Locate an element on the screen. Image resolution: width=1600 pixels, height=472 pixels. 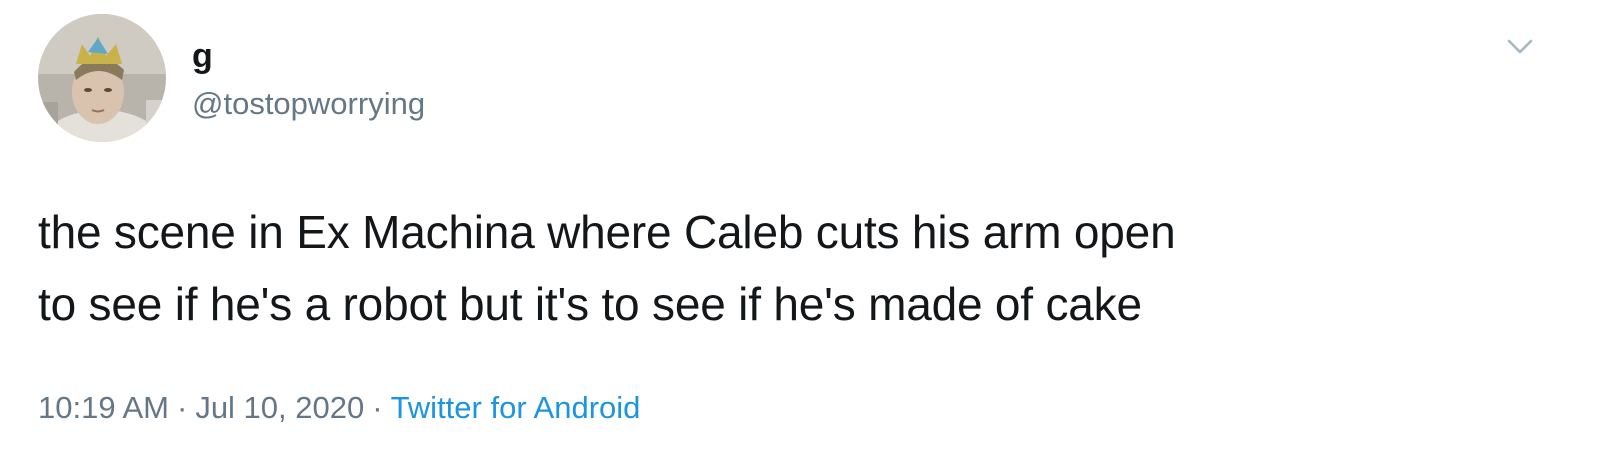
display-name: g is located at coordinates (202, 56).